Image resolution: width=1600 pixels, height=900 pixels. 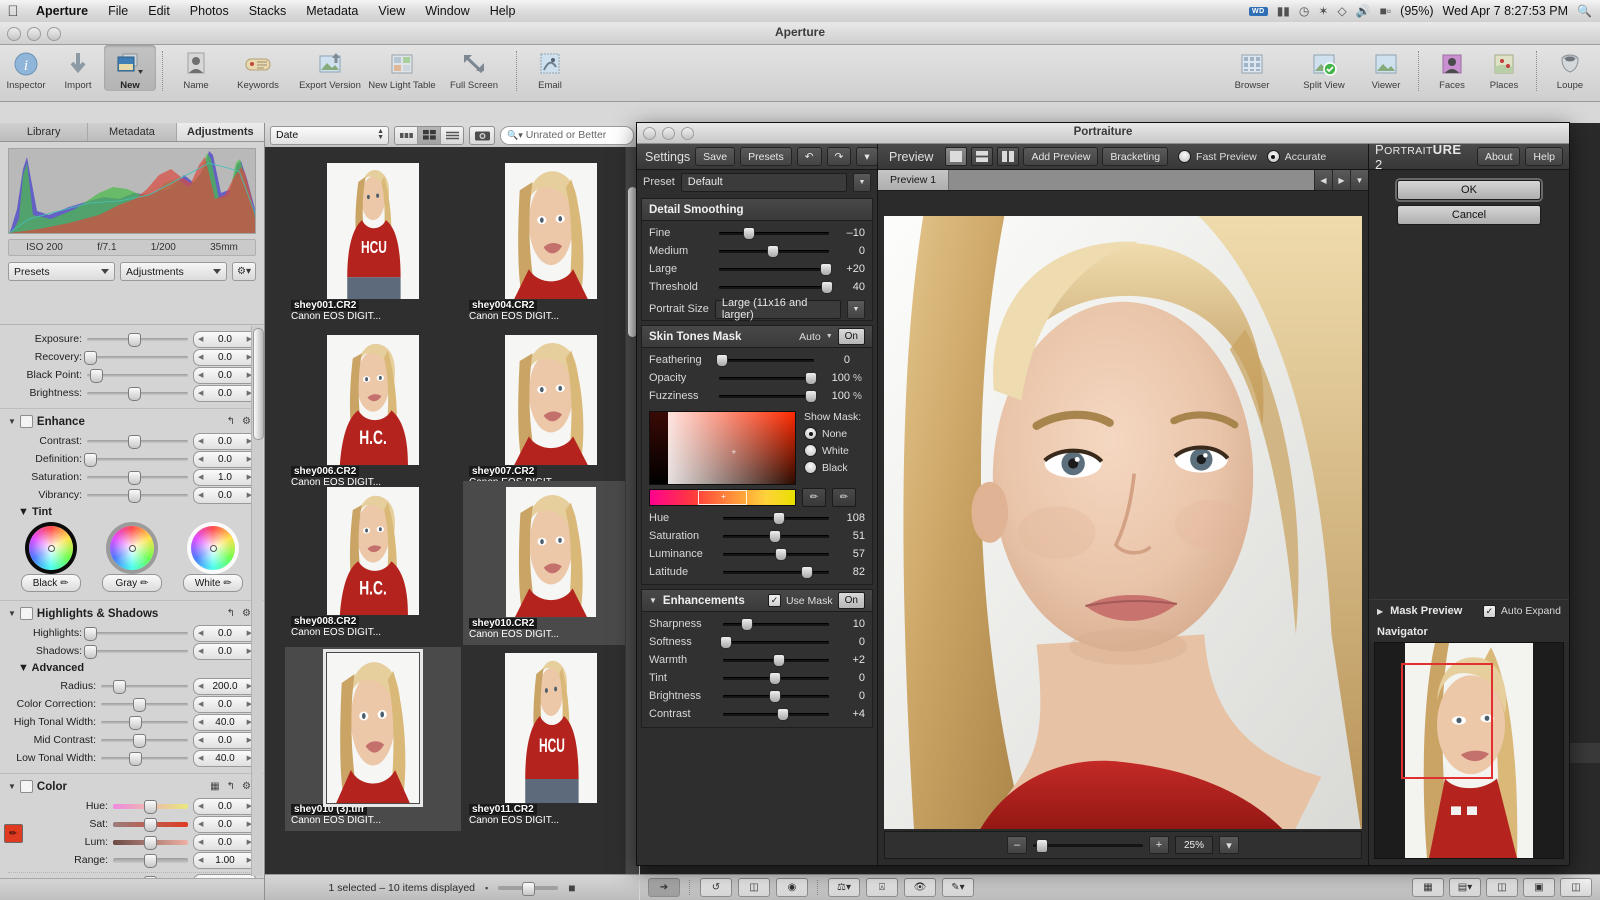 What do you see at coordinates (1341, 180) in the screenshot?
I see `chevron-right-icon: ▶` at bounding box center [1341, 180].